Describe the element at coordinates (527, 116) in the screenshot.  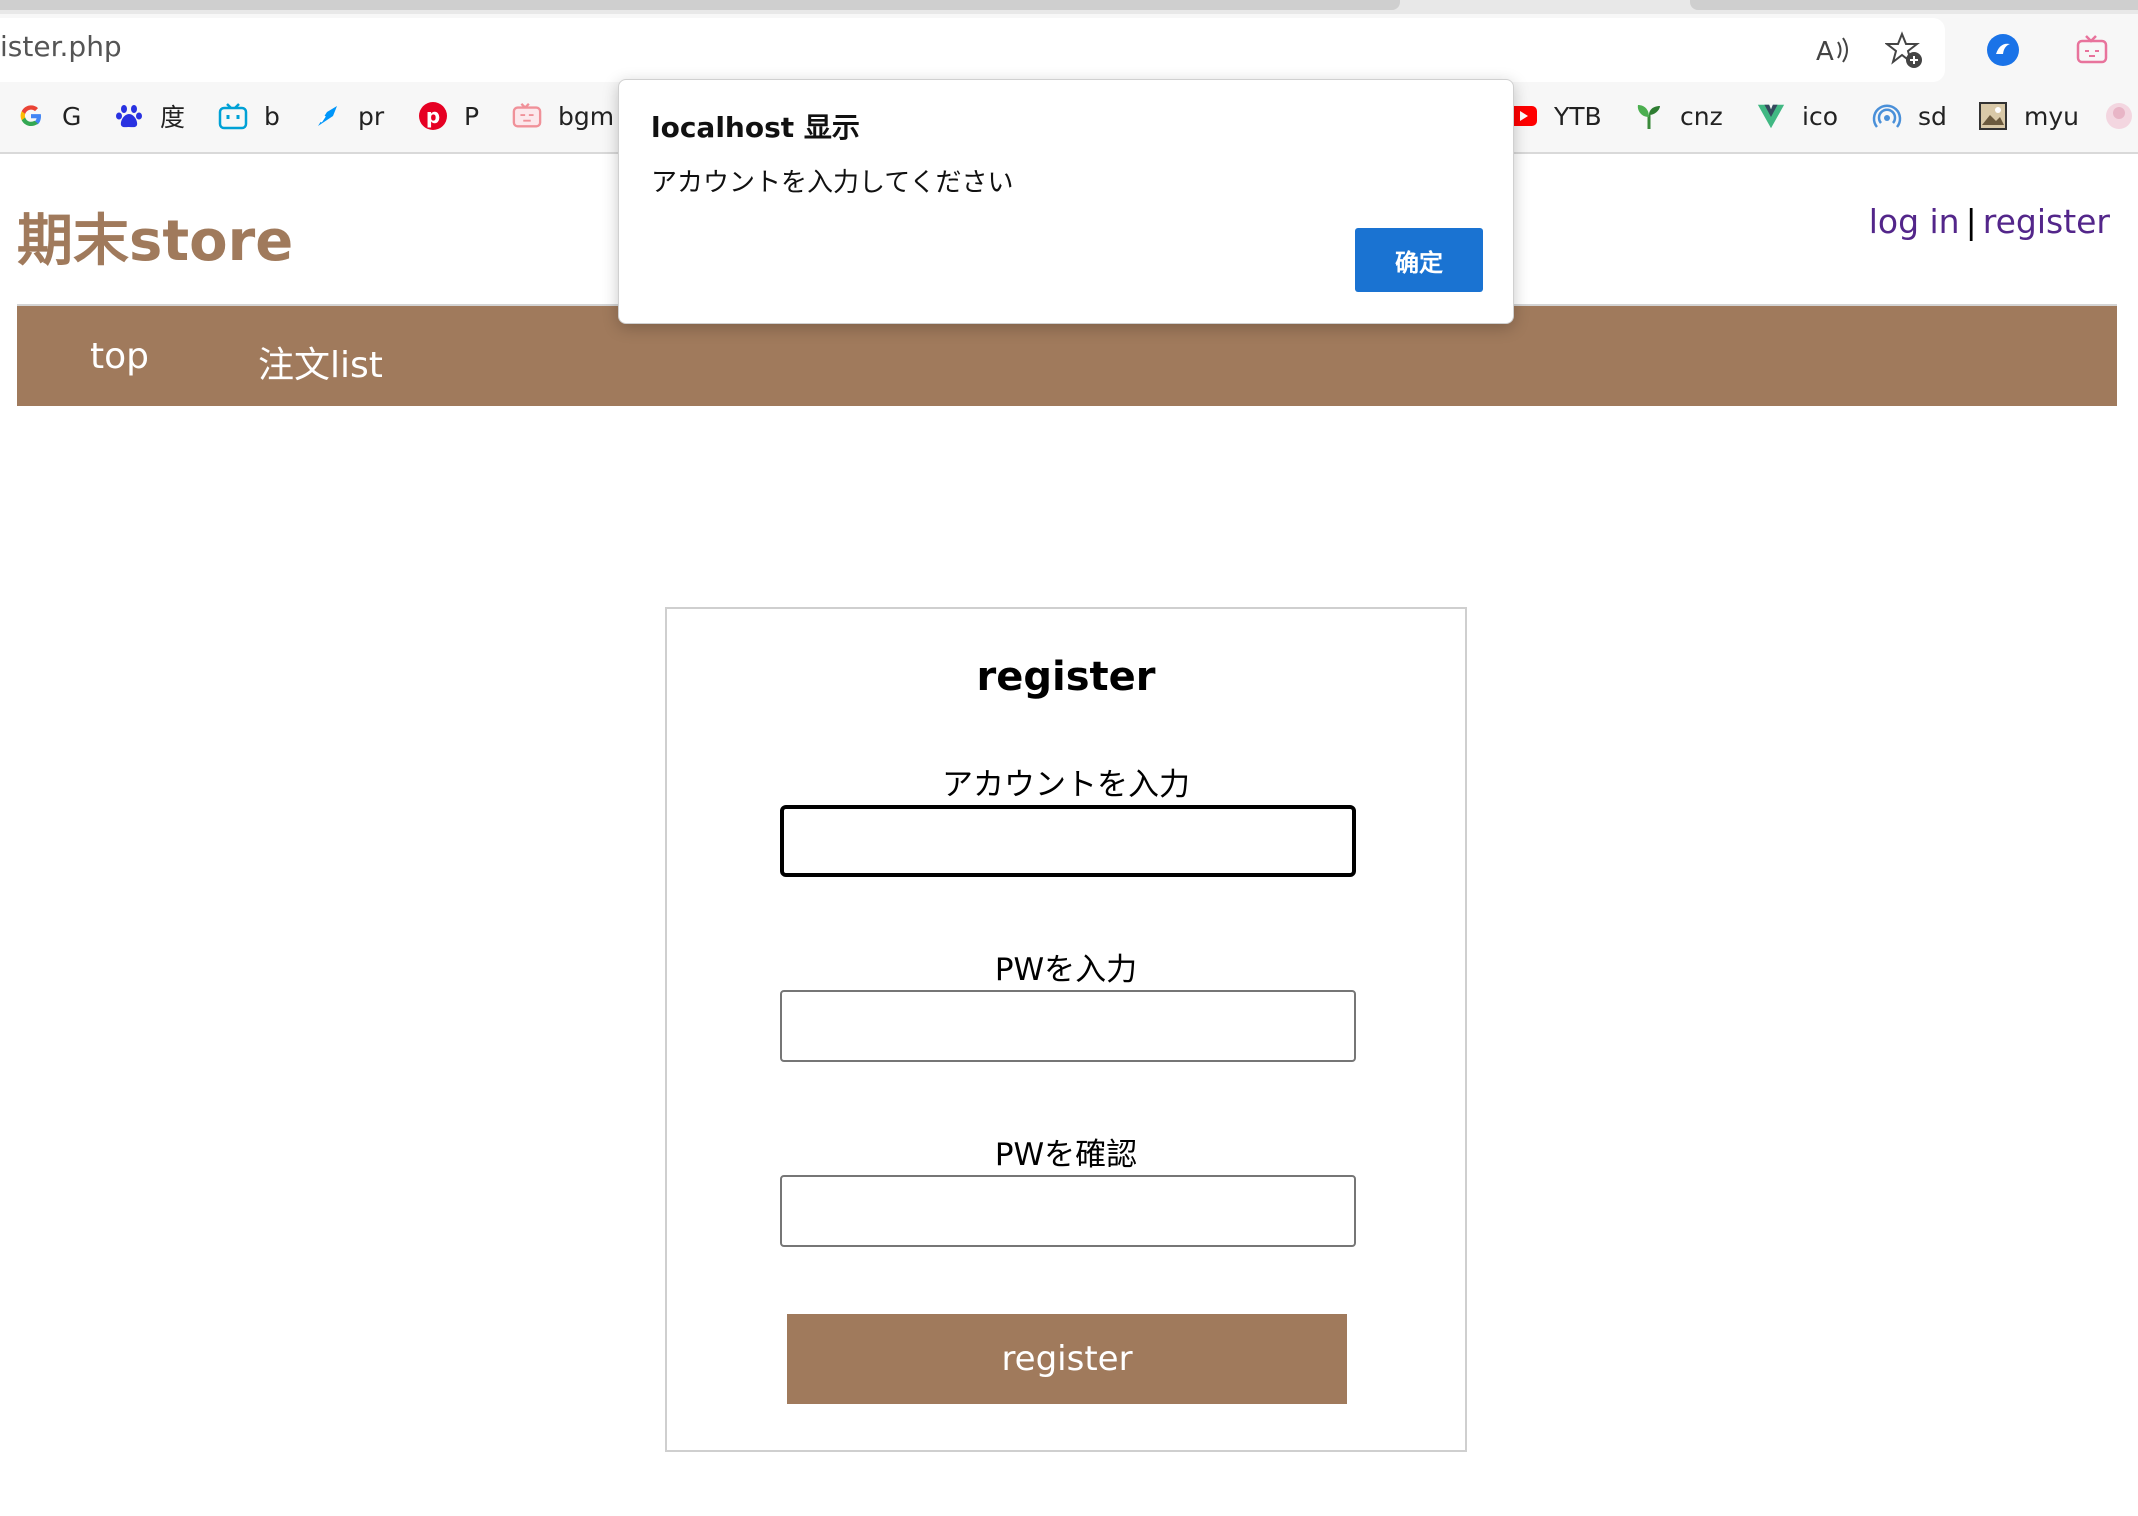
I see `bangumi-tv-icon` at that location.